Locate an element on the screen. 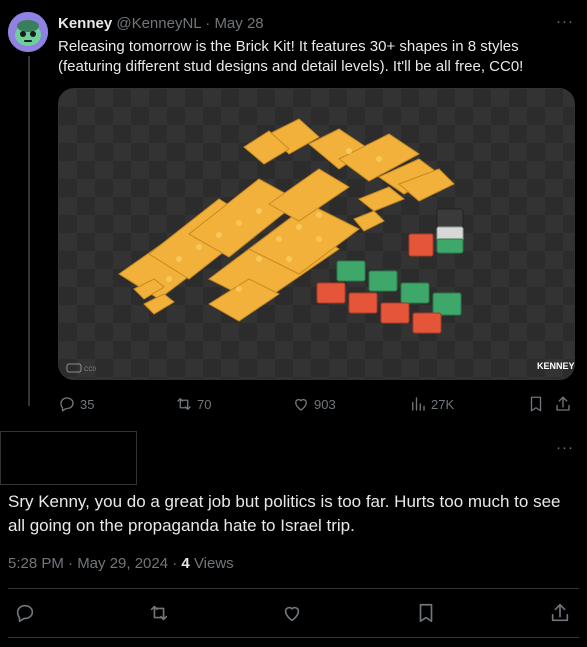  bookmark-button is located at coordinates (536, 404).